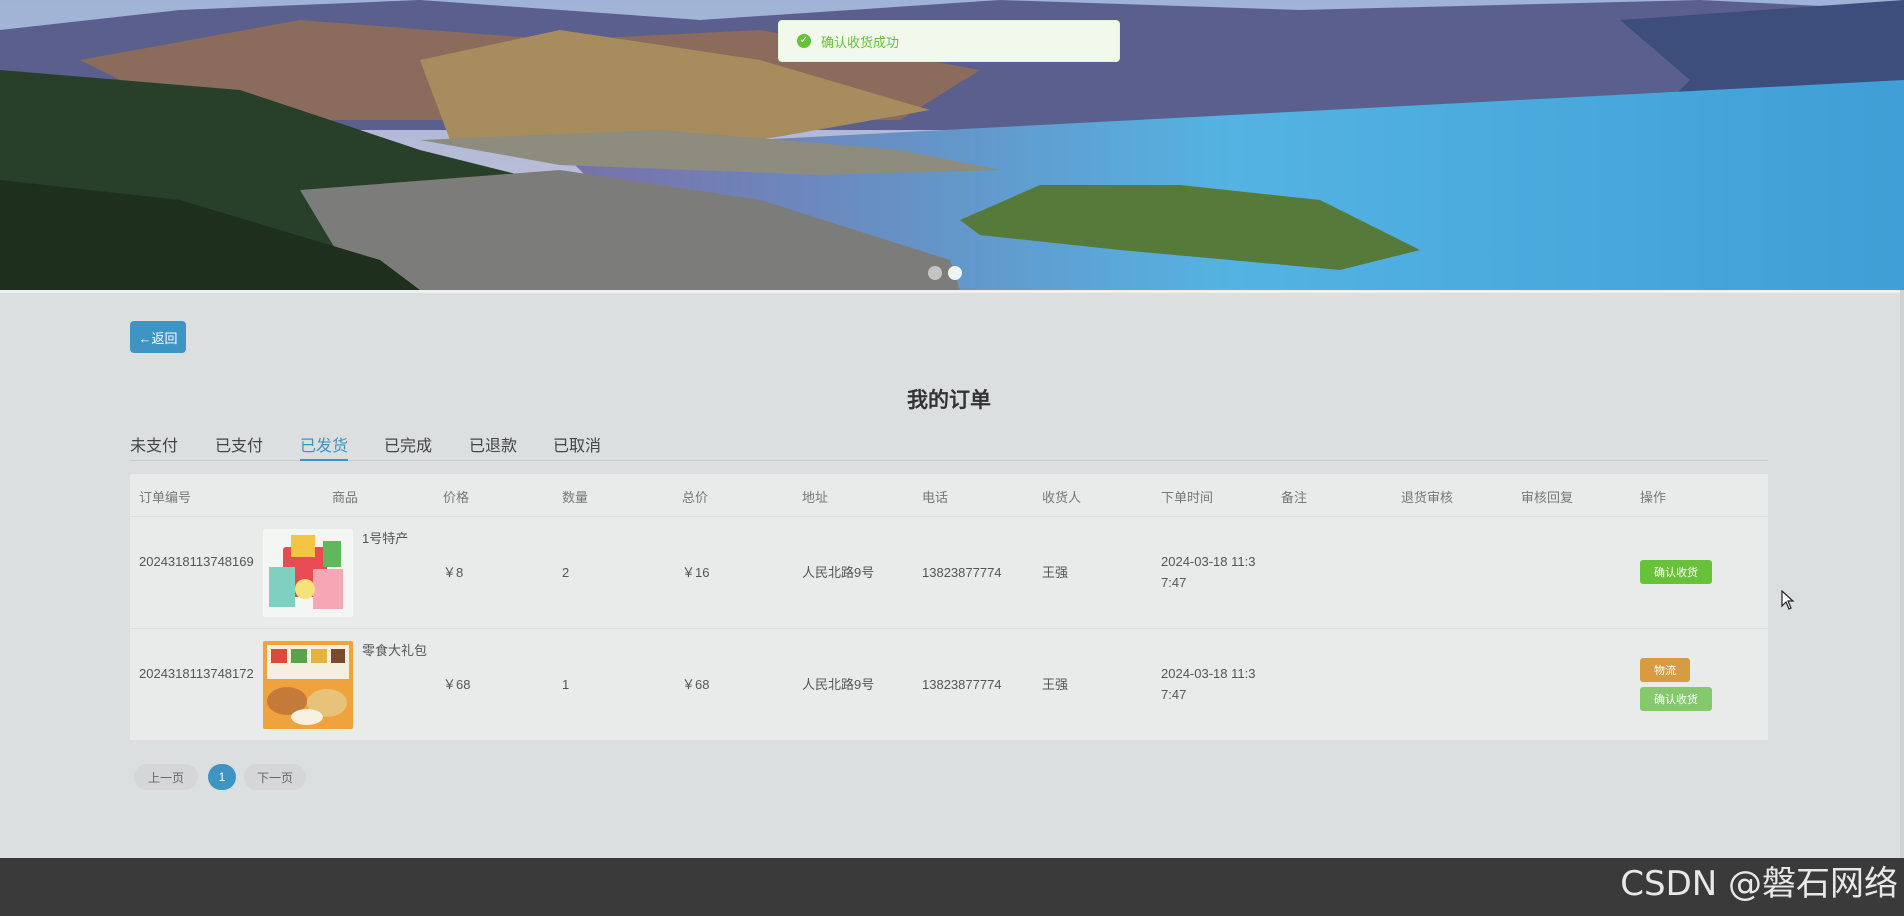  Describe the element at coordinates (935, 497) in the screenshot. I see `header-phone: 电话` at that location.